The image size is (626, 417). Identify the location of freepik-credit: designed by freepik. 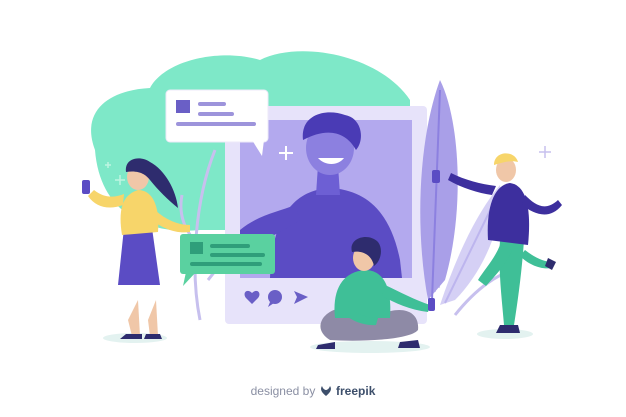
(313, 391).